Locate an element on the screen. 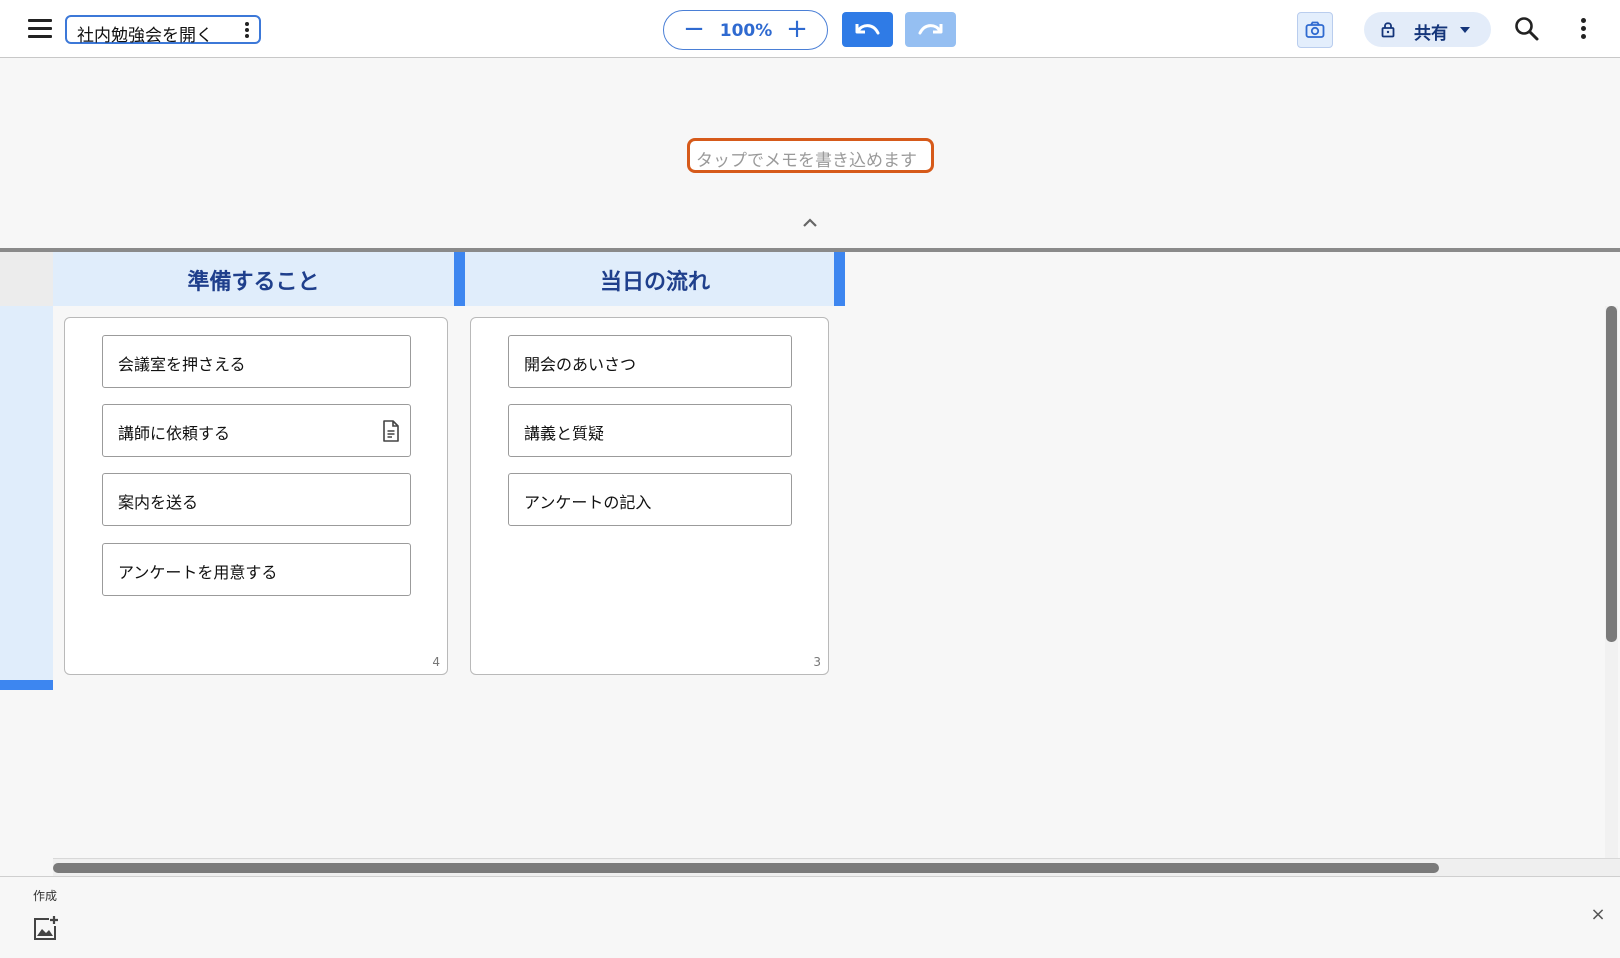 Image resolution: width=1620 pixels, height=958 pixels. card-label: アンケートの記入 is located at coordinates (588, 502).